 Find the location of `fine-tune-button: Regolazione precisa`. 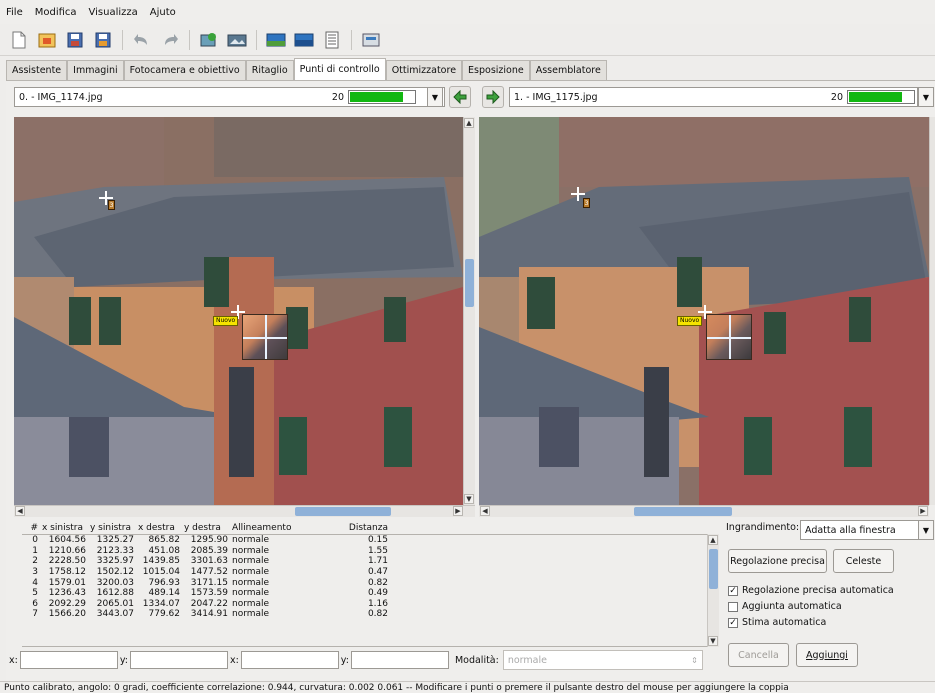

fine-tune-button: Regolazione precisa is located at coordinates (777, 561).